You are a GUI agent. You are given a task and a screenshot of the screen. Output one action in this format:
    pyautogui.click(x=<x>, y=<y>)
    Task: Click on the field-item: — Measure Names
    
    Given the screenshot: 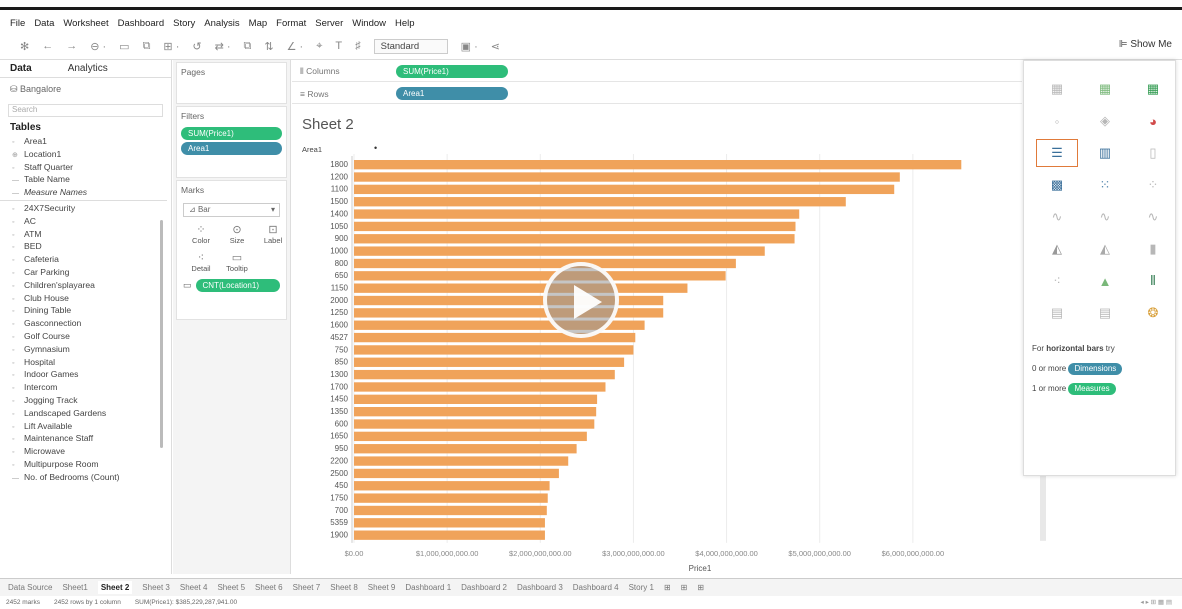 What is the action you would take?
    pyautogui.click(x=91, y=192)
    